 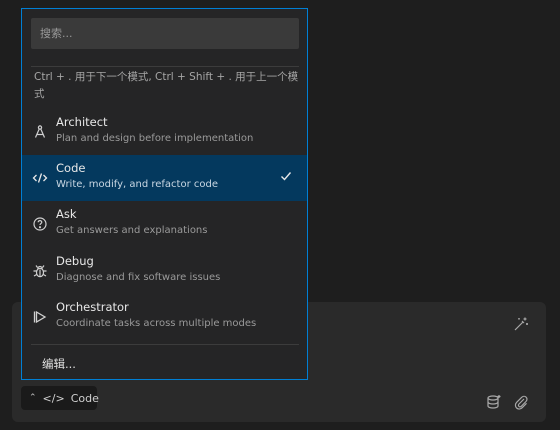 What do you see at coordinates (40, 224) in the screenshot?
I see `question-icon` at bounding box center [40, 224].